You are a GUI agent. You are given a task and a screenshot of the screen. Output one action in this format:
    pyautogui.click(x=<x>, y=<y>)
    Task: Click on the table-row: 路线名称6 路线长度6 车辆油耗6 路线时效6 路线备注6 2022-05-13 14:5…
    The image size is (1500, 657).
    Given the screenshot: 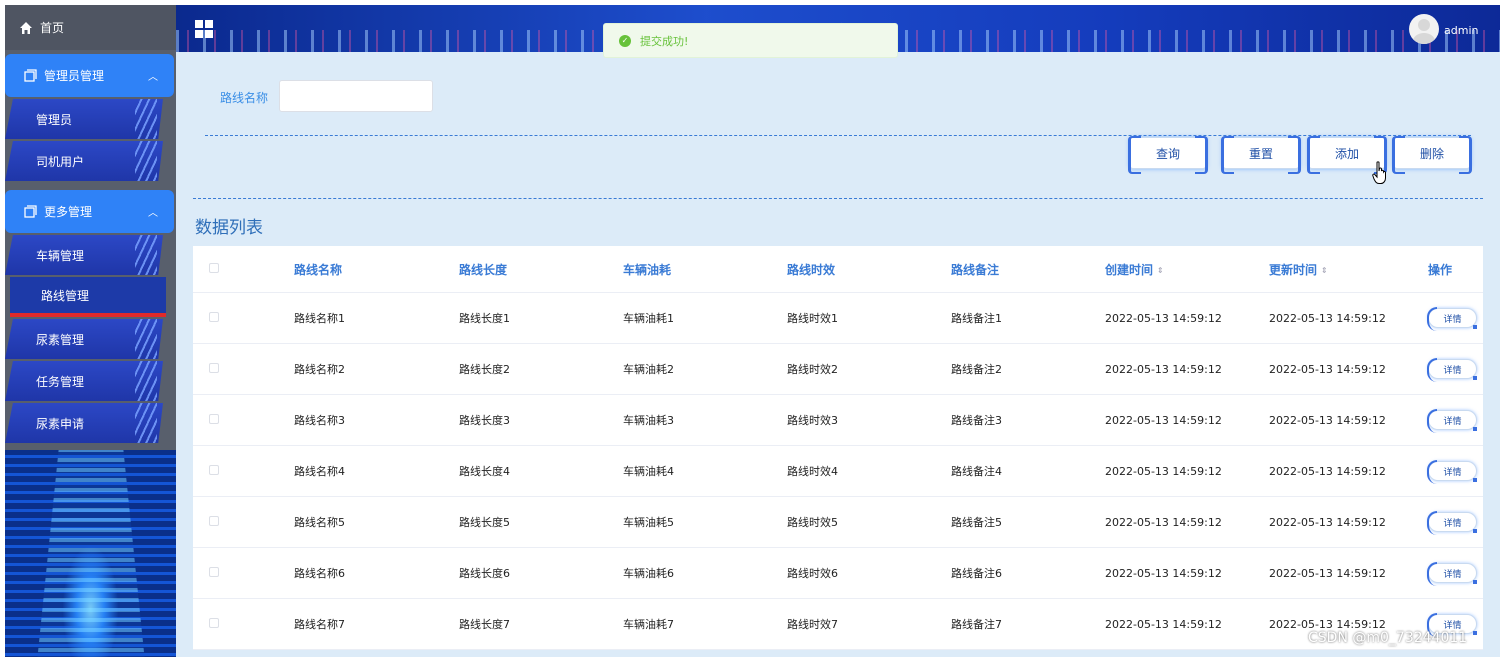 What is the action you would take?
    pyautogui.click(x=838, y=573)
    